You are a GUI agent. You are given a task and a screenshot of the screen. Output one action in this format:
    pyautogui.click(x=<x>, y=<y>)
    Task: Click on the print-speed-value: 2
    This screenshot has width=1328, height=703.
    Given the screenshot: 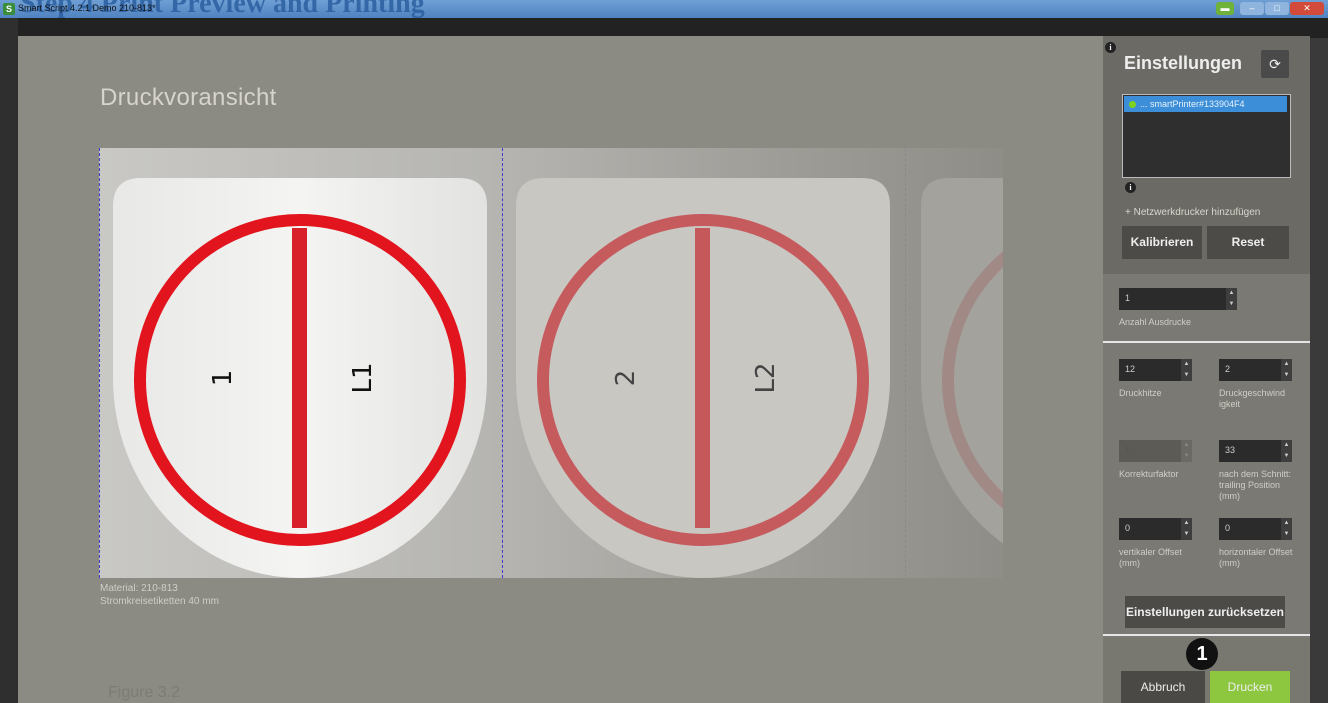 What is the action you would take?
    pyautogui.click(x=1228, y=369)
    